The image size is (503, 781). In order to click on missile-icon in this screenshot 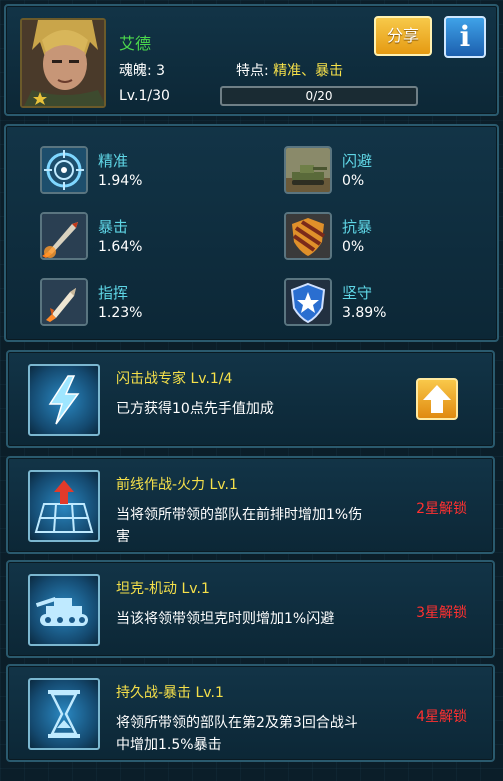, I will do `click(64, 236)`.